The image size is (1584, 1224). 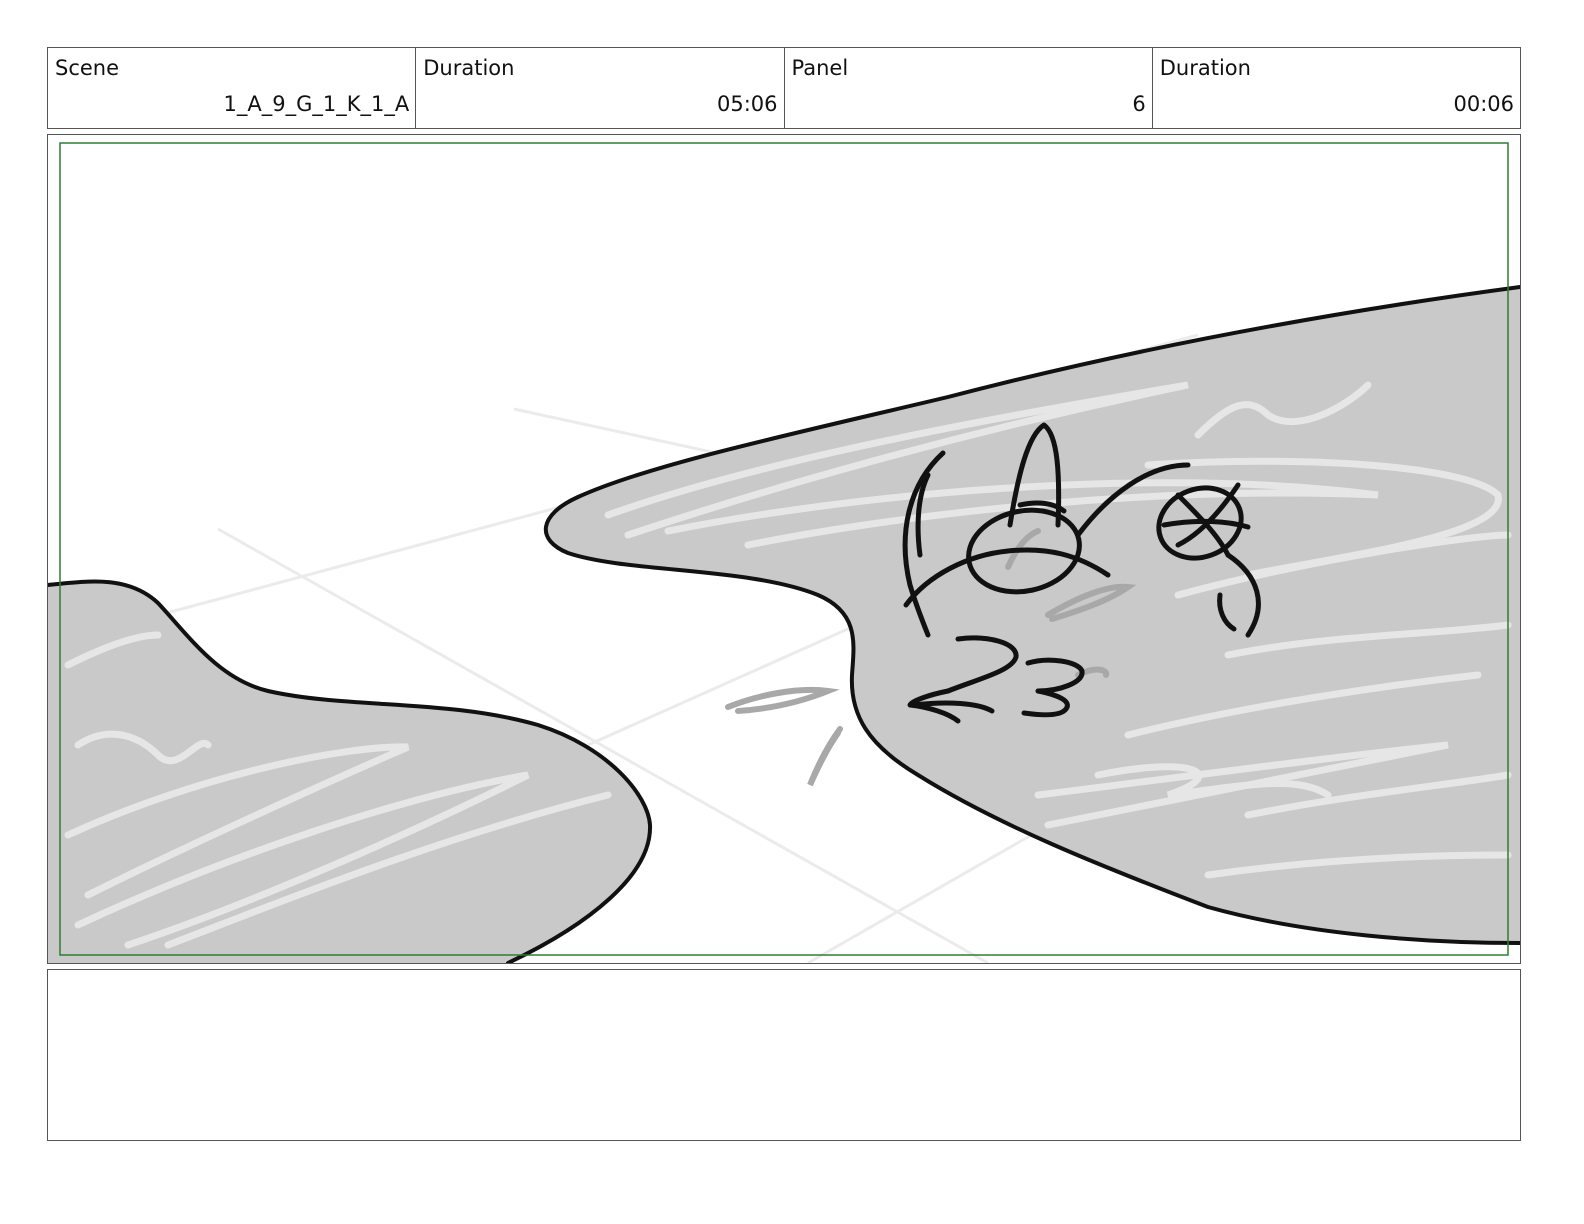 I want to click on panel-cell: Panel 6, so click(x=969, y=88).